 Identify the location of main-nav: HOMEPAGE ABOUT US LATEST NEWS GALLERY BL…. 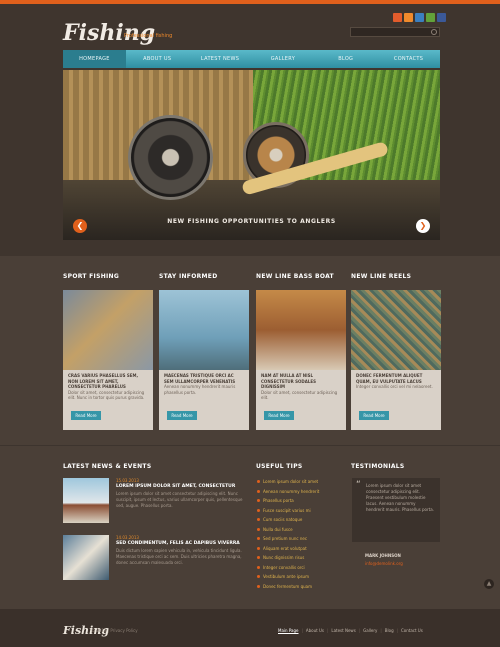
(251, 59).